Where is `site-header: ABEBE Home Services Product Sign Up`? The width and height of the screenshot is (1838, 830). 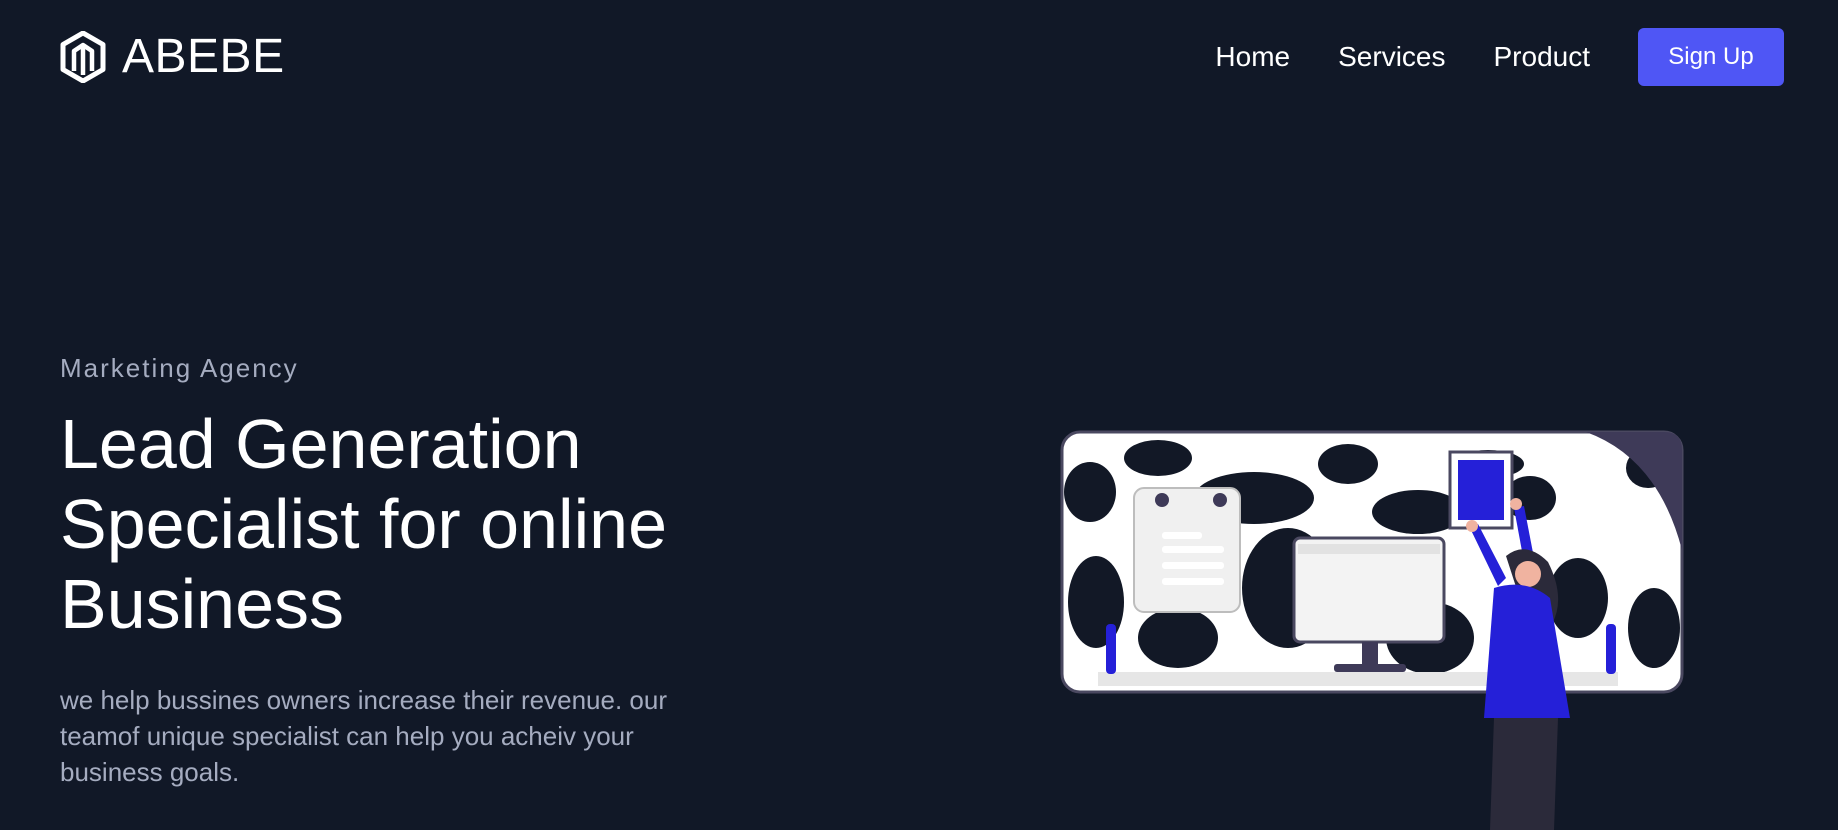
site-header: ABEBE Home Services Product Sign Up is located at coordinates (919, 57).